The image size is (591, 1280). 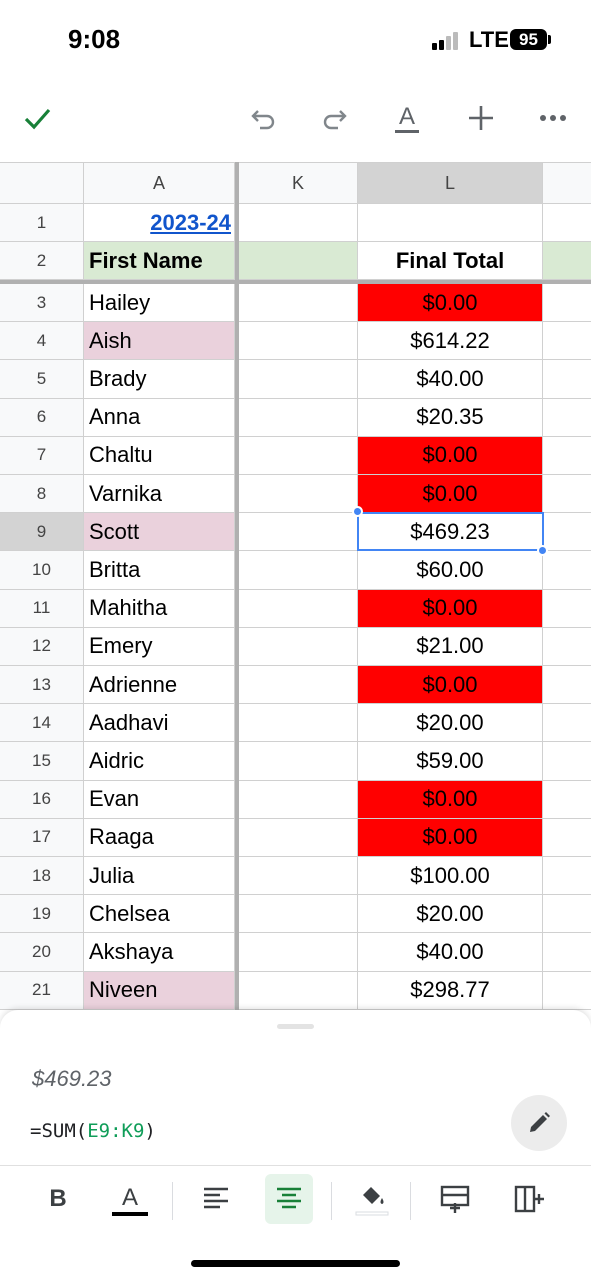 What do you see at coordinates (159, 223) in the screenshot?
I see `season-link: 2023-24` at bounding box center [159, 223].